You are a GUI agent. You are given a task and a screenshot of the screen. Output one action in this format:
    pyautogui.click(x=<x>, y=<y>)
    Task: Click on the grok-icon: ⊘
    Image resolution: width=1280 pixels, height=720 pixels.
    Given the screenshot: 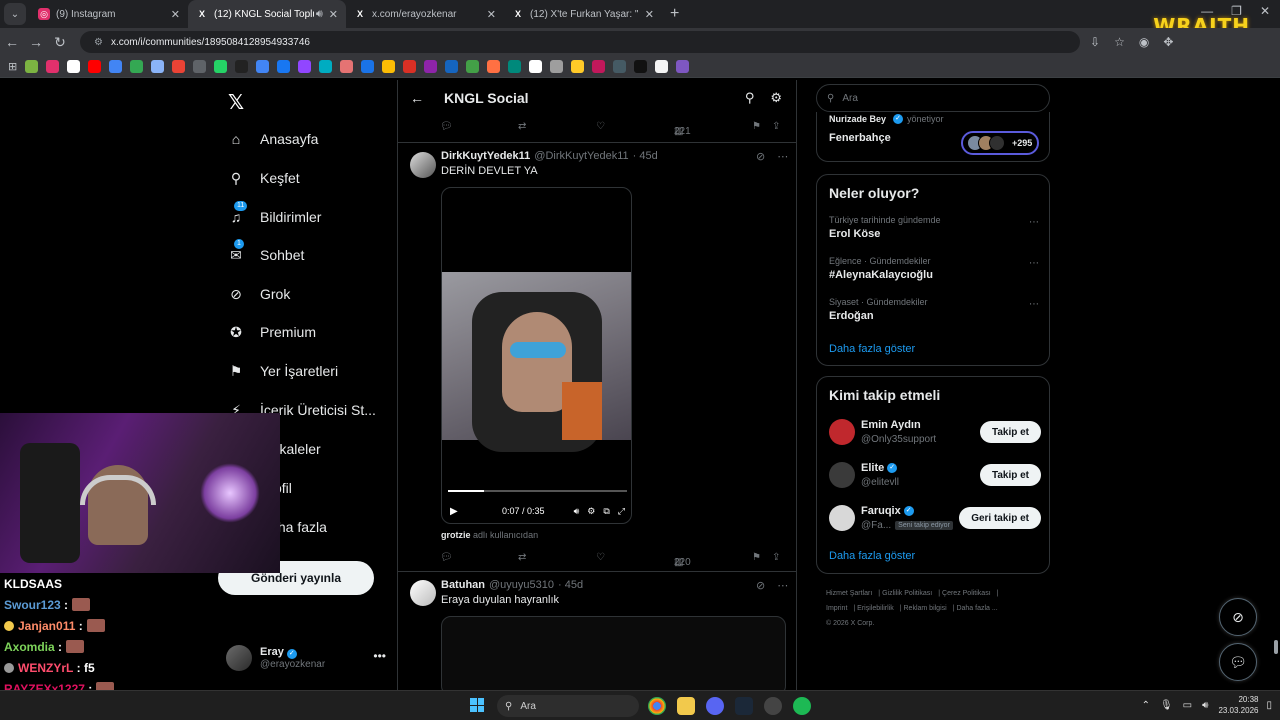 What is the action you would take?
    pyautogui.click(x=760, y=156)
    